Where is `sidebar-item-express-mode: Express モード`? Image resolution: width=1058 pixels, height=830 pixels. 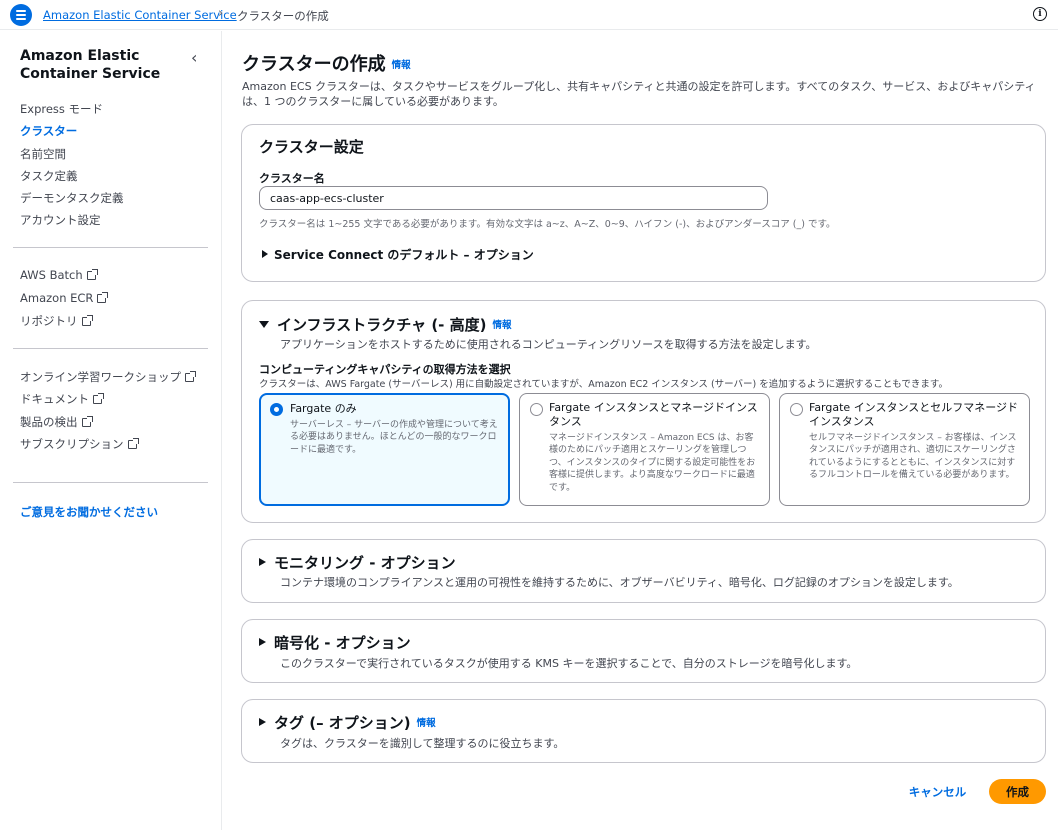
sidebar-item-express-mode: Express モード is located at coordinates (61, 109).